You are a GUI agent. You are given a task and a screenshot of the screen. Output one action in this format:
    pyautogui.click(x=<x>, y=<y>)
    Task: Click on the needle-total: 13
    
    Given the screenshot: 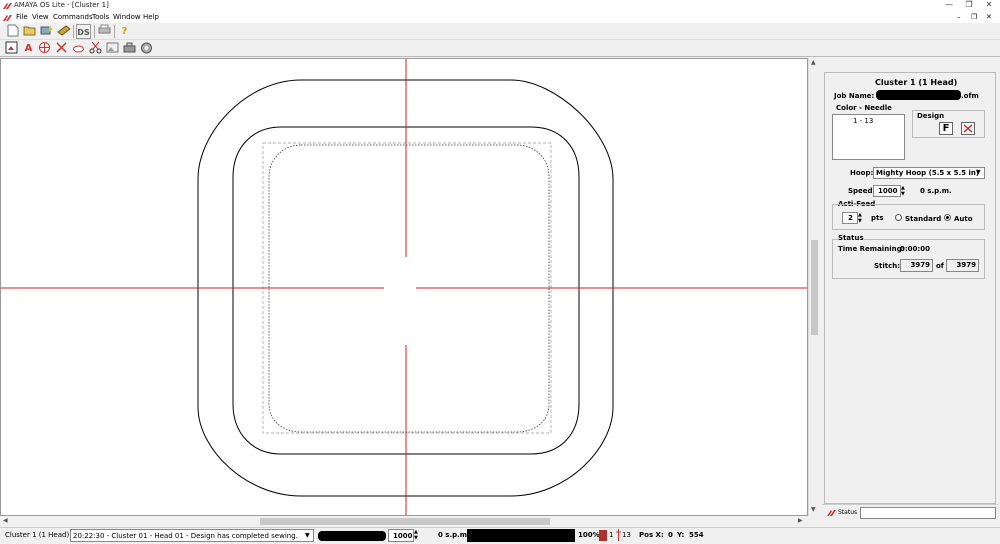 What is the action you would take?
    pyautogui.click(x=626, y=535)
    